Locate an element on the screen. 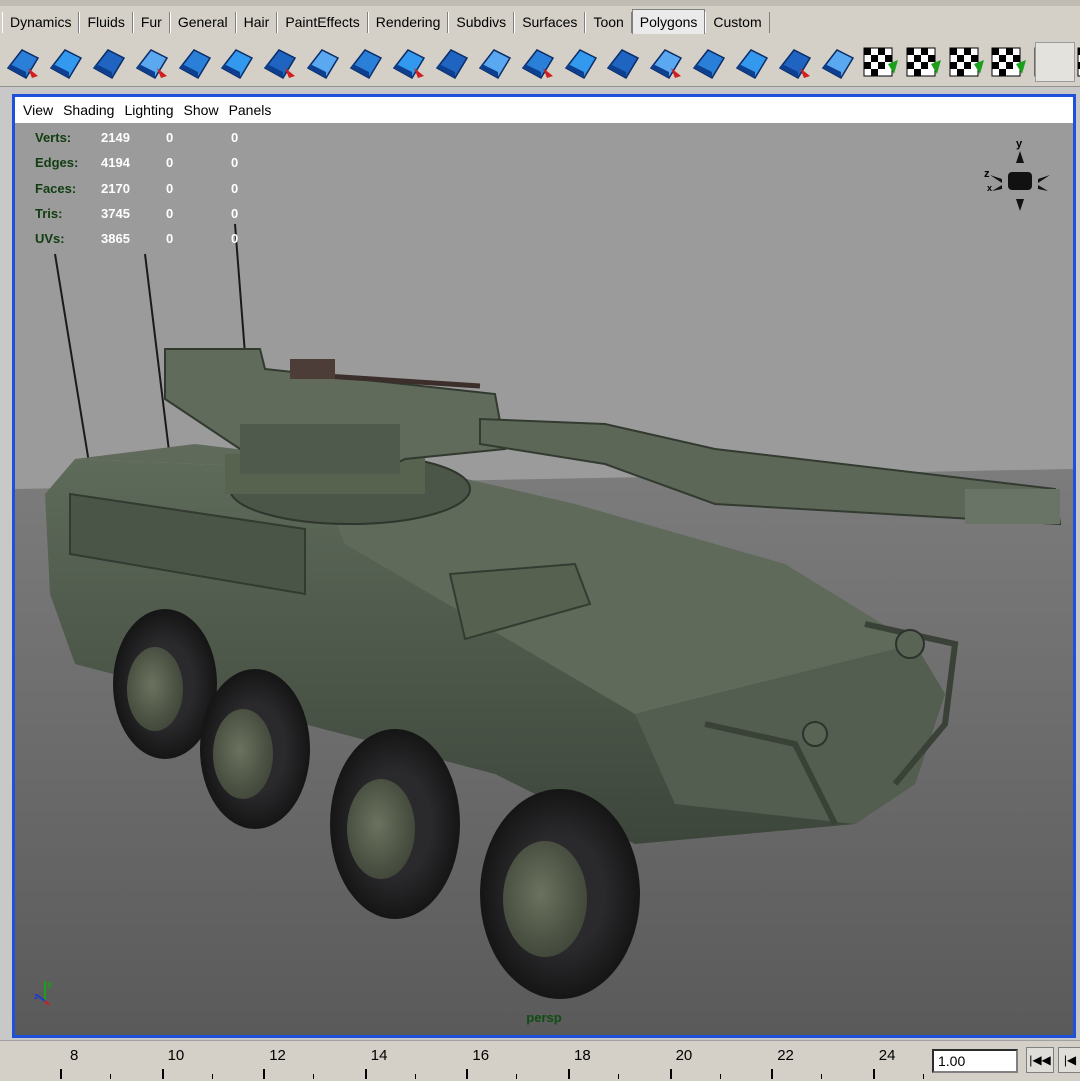 This screenshot has height=1081, width=1080. menu-view: View is located at coordinates (36, 110).